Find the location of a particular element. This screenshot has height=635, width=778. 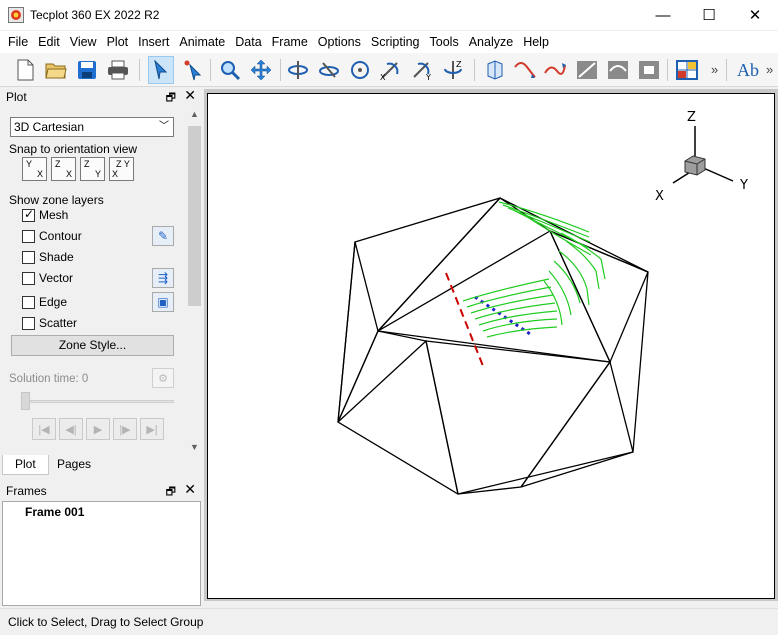

snap-view-zy: Z Y is located at coordinates (92, 169).